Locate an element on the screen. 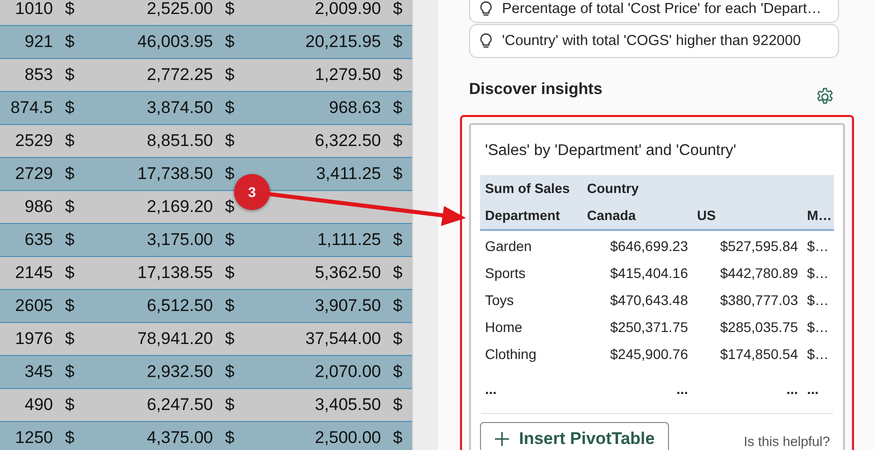 This screenshot has height=450, width=875. column-header: Department is located at coordinates (523, 216).